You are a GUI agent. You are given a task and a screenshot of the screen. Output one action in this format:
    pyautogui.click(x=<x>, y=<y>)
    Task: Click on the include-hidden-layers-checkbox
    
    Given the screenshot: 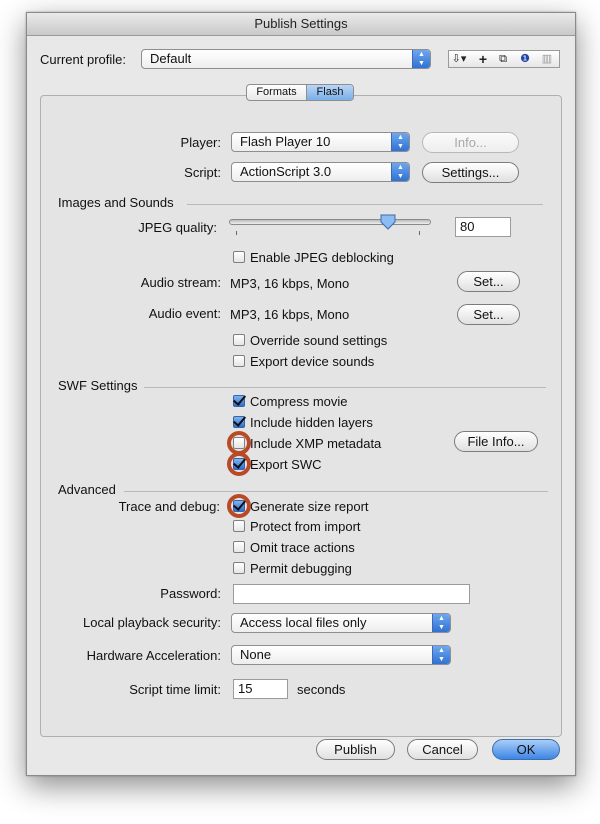 What is the action you would take?
    pyautogui.click(x=239, y=422)
    